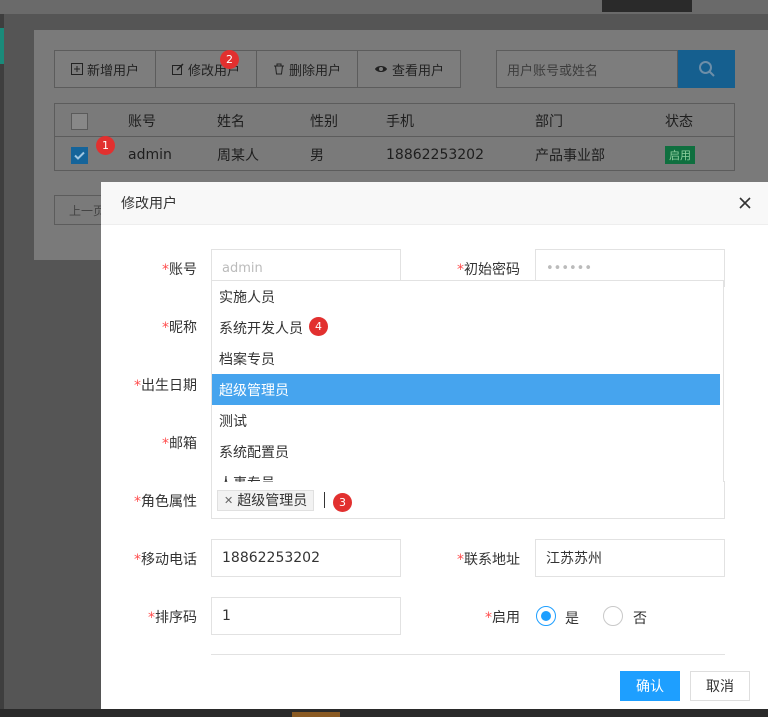  Describe the element at coordinates (325, 500) in the screenshot. I see `text-cursor` at that location.